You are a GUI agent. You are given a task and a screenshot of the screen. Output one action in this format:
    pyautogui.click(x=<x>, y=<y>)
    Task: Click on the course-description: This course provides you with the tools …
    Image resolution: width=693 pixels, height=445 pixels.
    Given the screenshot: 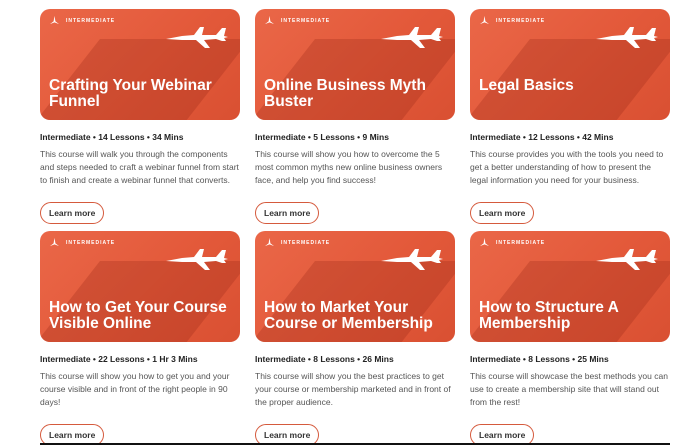 What is the action you would take?
    pyautogui.click(x=567, y=167)
    